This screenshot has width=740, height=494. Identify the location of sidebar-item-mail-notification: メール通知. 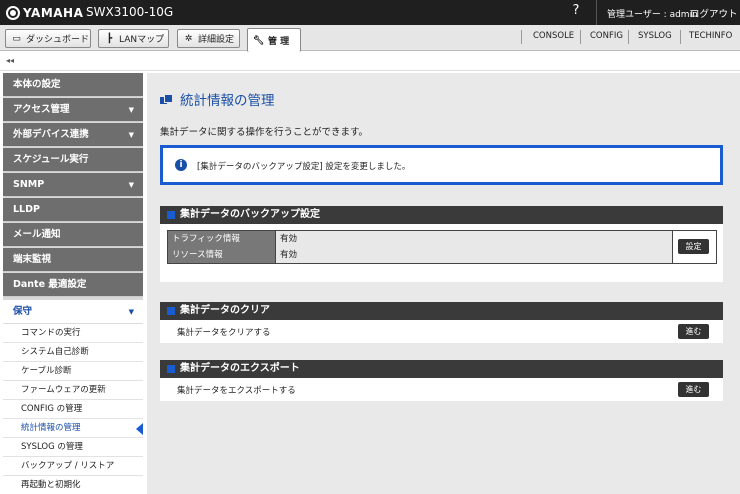
(73, 235).